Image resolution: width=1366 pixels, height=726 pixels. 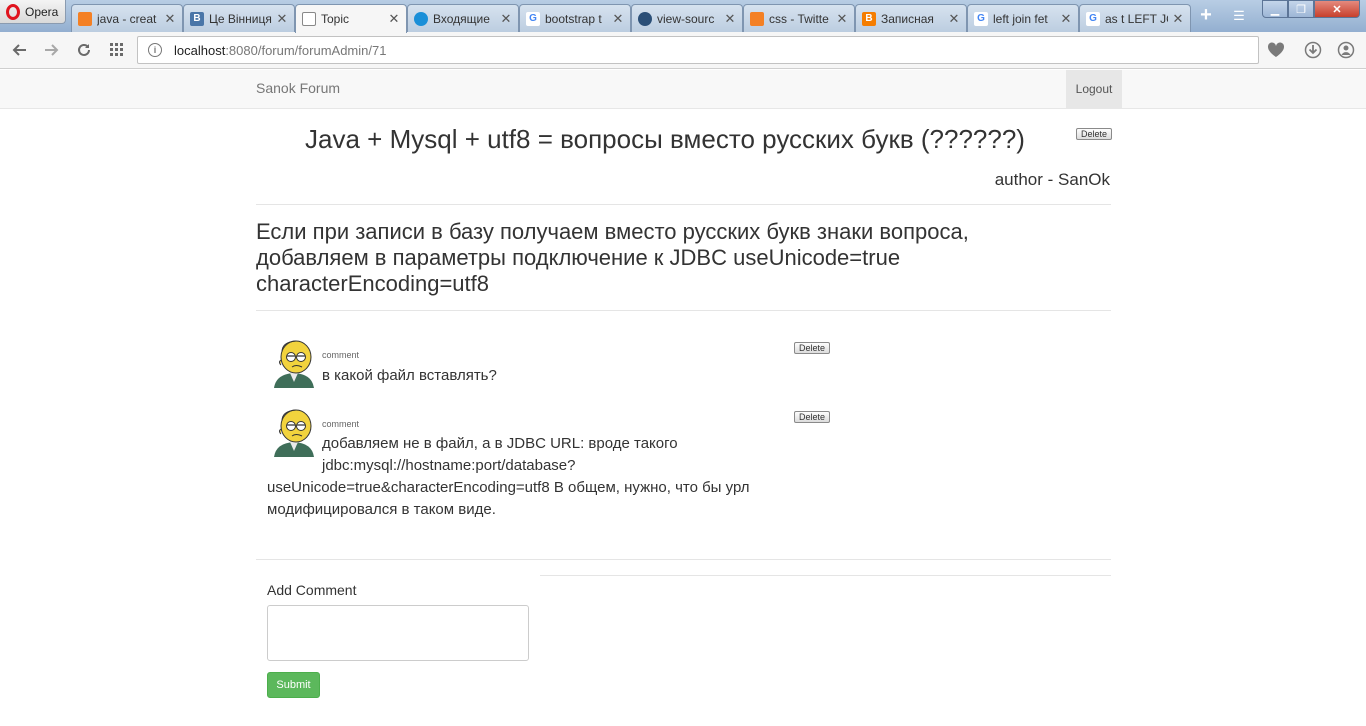 I want to click on tab-title: Це Вінниця, so click(x=240, y=18).